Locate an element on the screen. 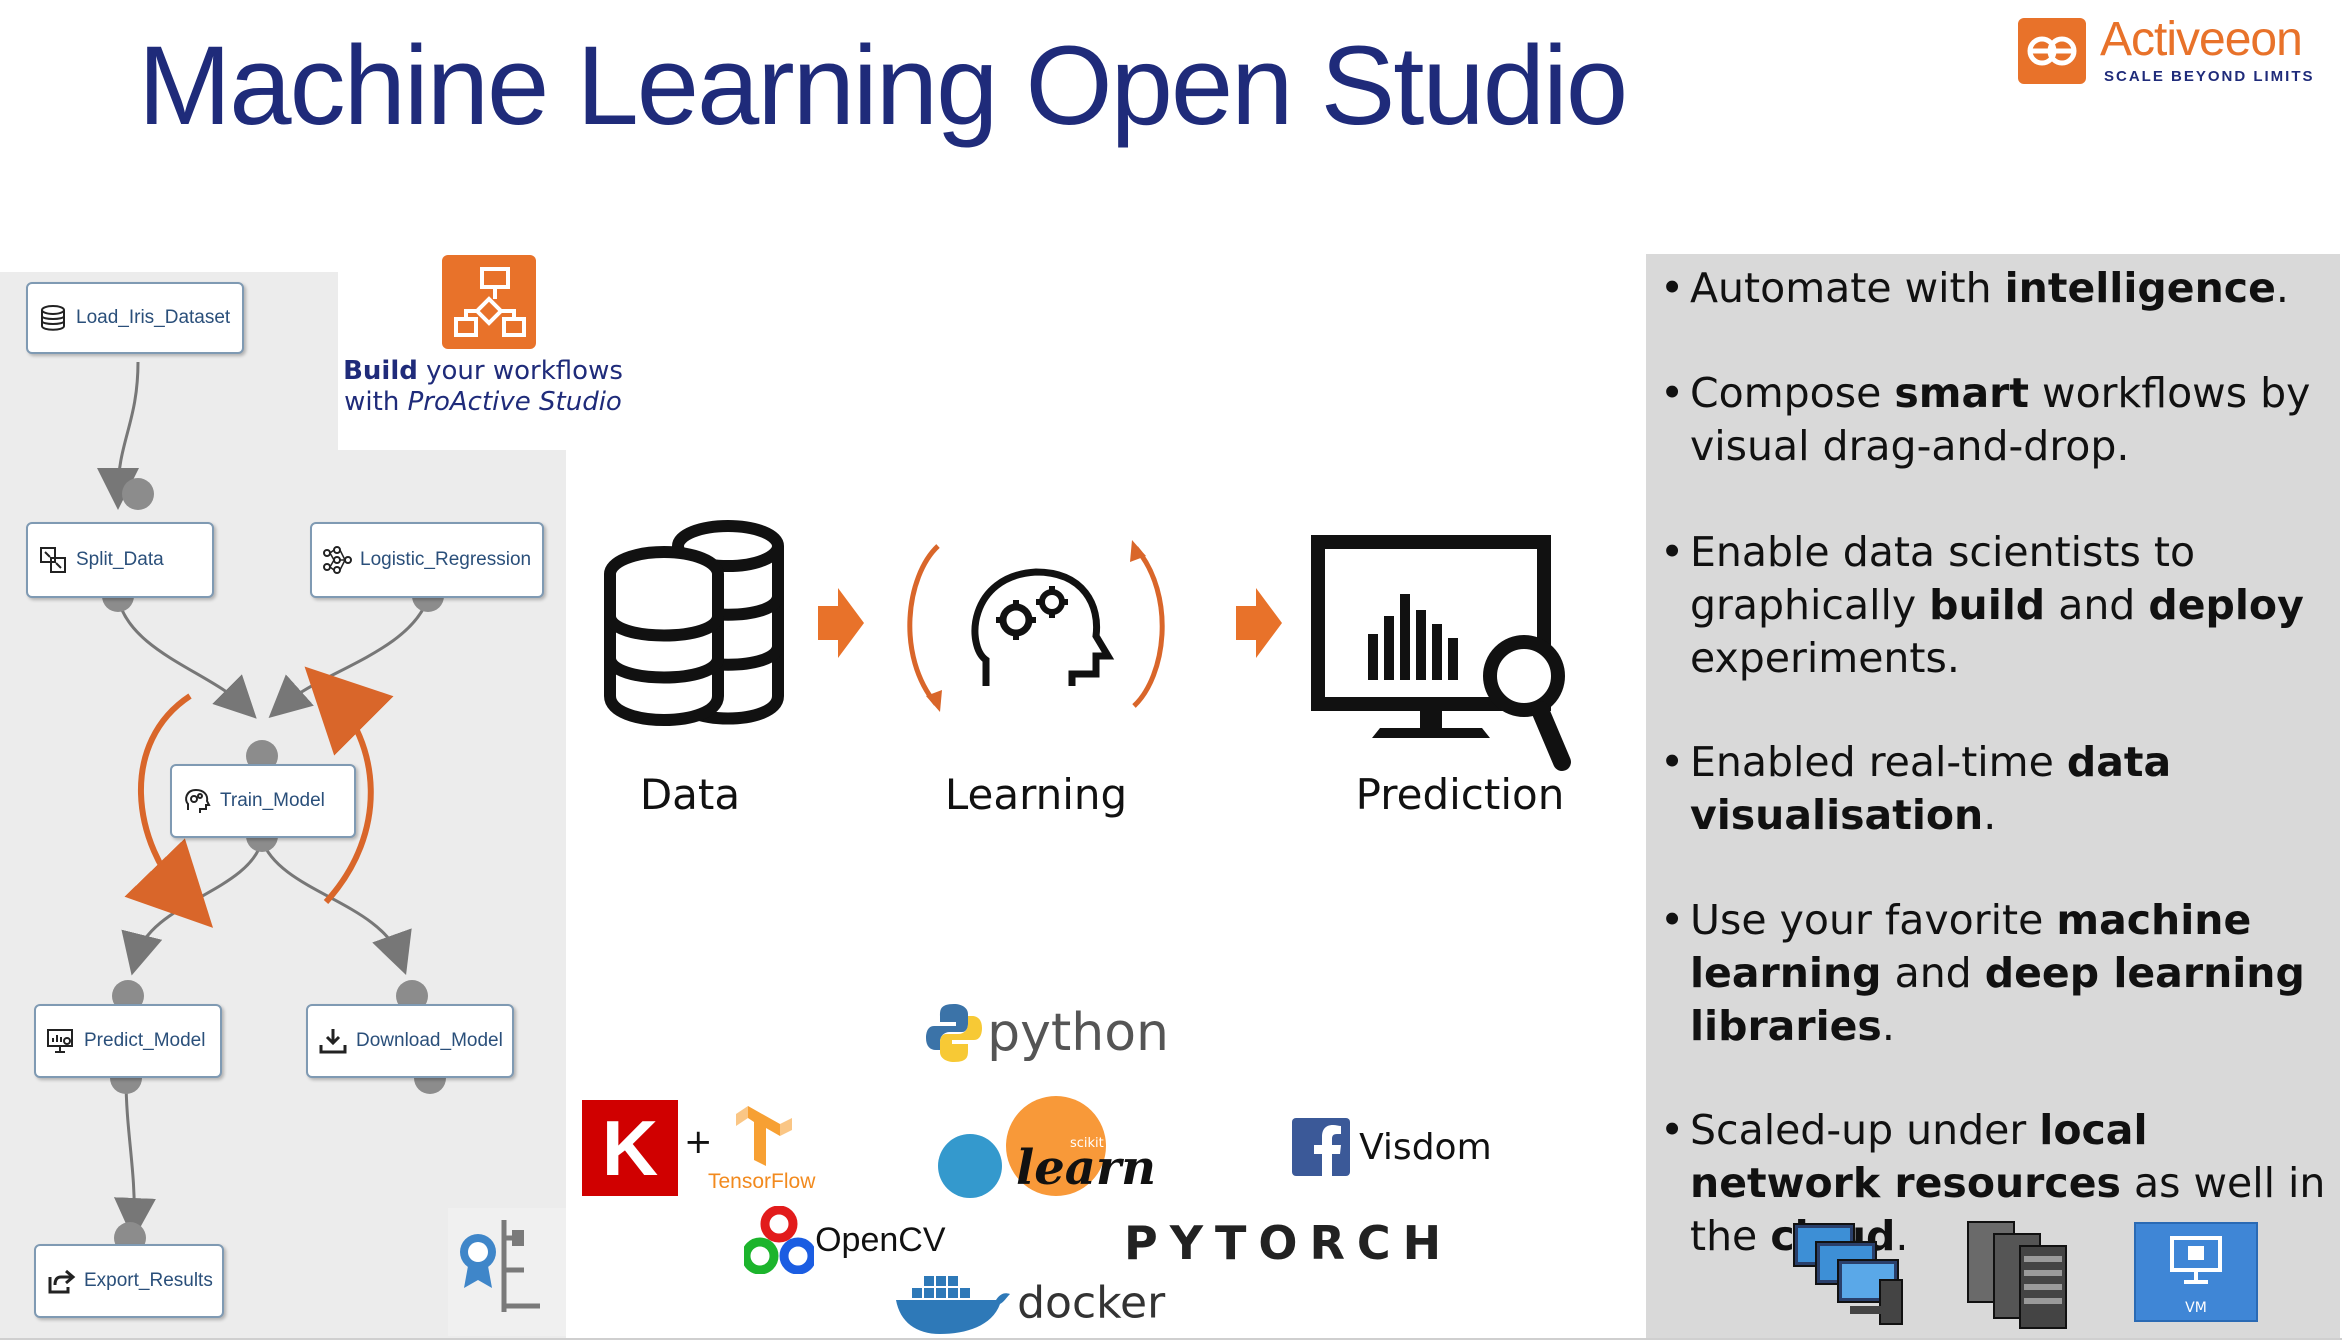 The image size is (2342, 1340). certificate-tree-icon is located at coordinates (507, 1272).